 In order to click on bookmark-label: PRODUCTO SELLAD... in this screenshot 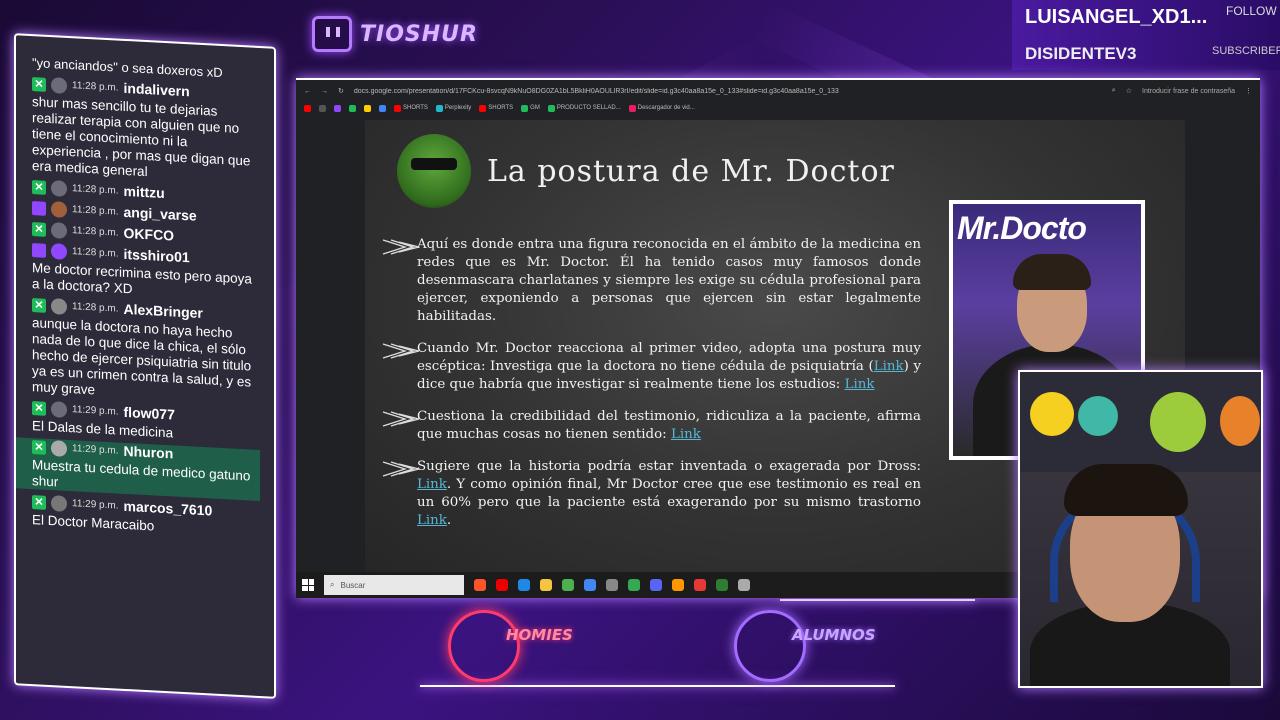, I will do `click(588, 108)`.